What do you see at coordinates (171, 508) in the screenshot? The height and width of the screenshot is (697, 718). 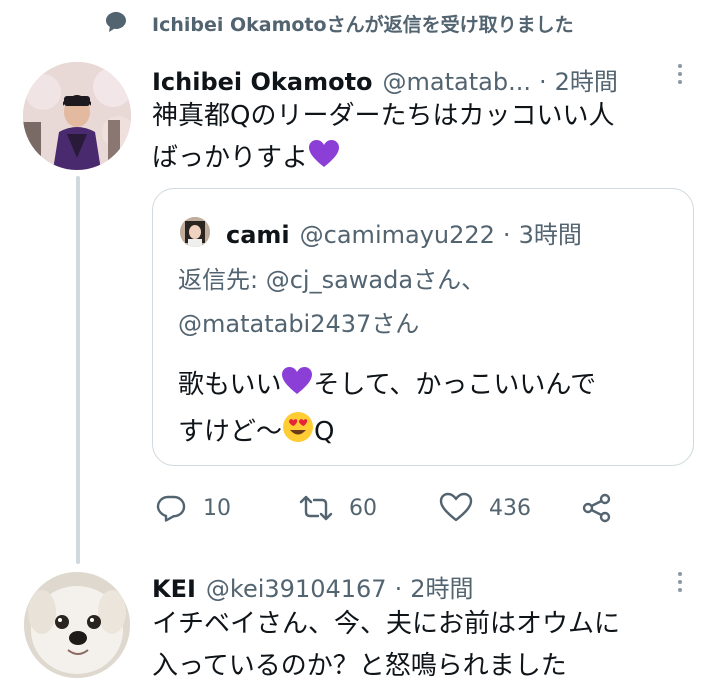 I see `reply-icon` at bounding box center [171, 508].